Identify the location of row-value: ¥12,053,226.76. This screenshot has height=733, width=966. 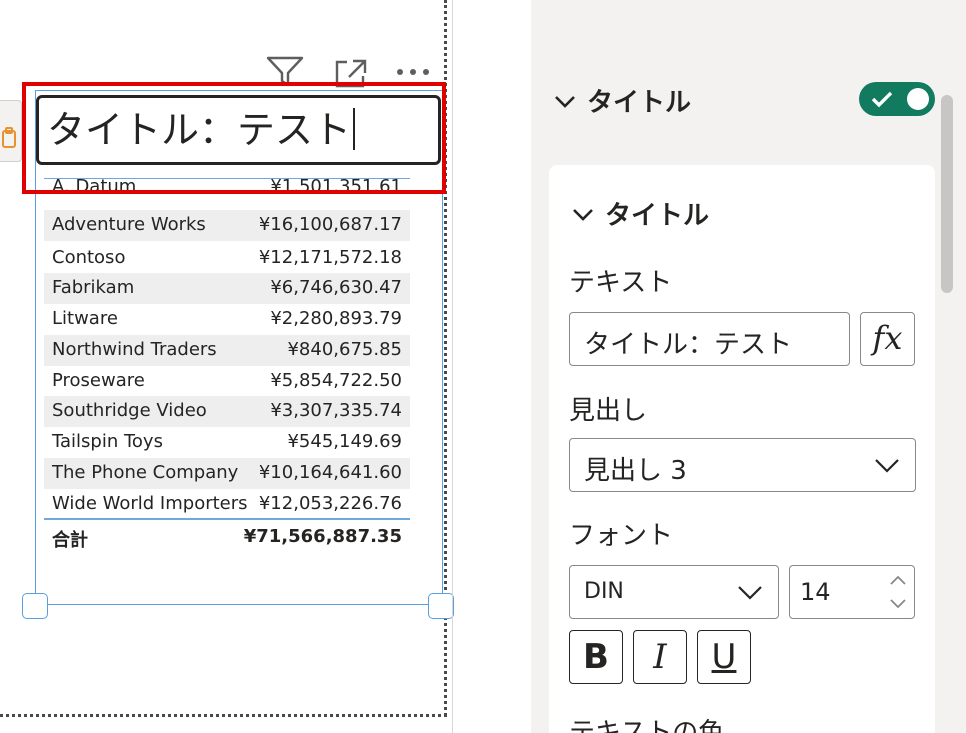
(330, 503).